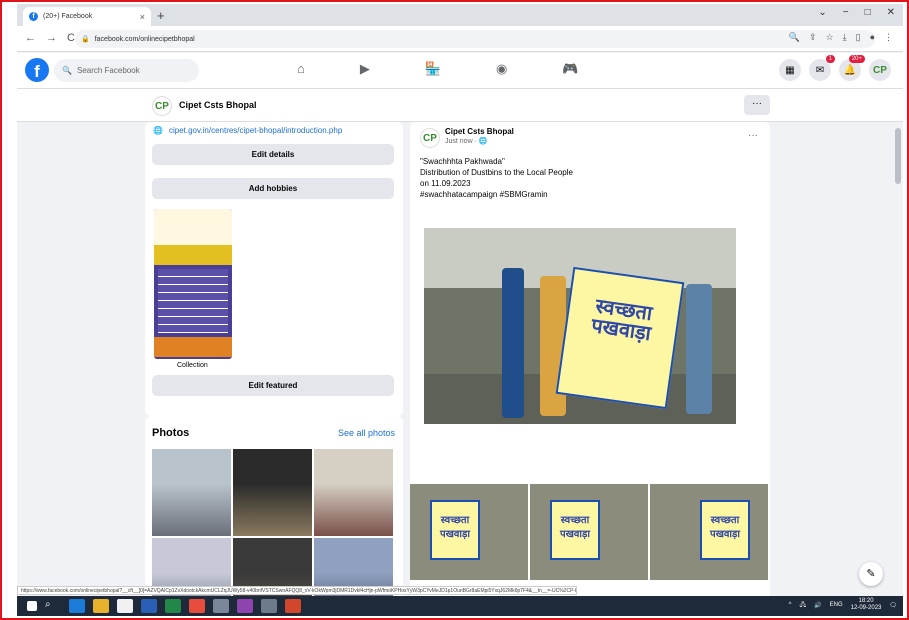 The width and height of the screenshot is (909, 620). What do you see at coordinates (790, 70) in the screenshot?
I see `menu-grid-icon: ▦` at bounding box center [790, 70].